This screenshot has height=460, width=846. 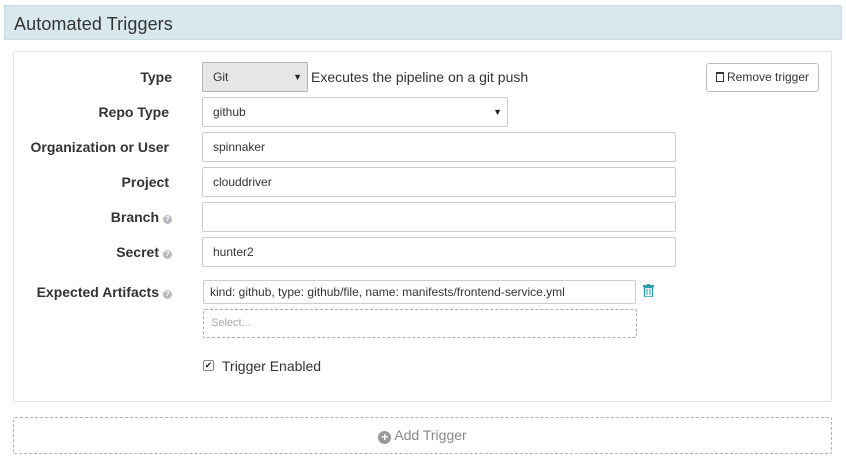 I want to click on expected-artifacts-label-text: Expected Artifacts, so click(x=97, y=292).